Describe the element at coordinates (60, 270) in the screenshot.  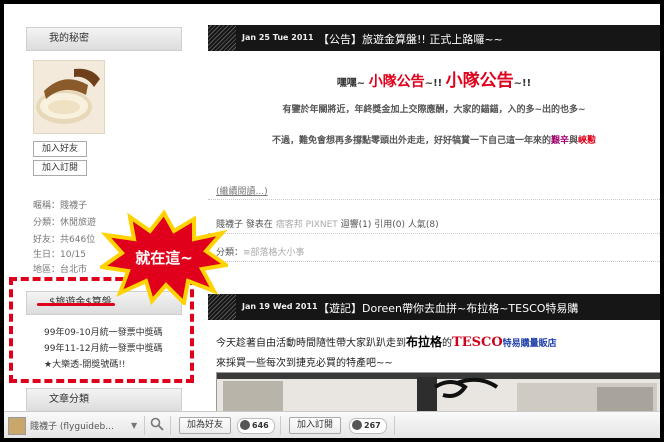
I see `profile-region: 地區：台北市` at that location.